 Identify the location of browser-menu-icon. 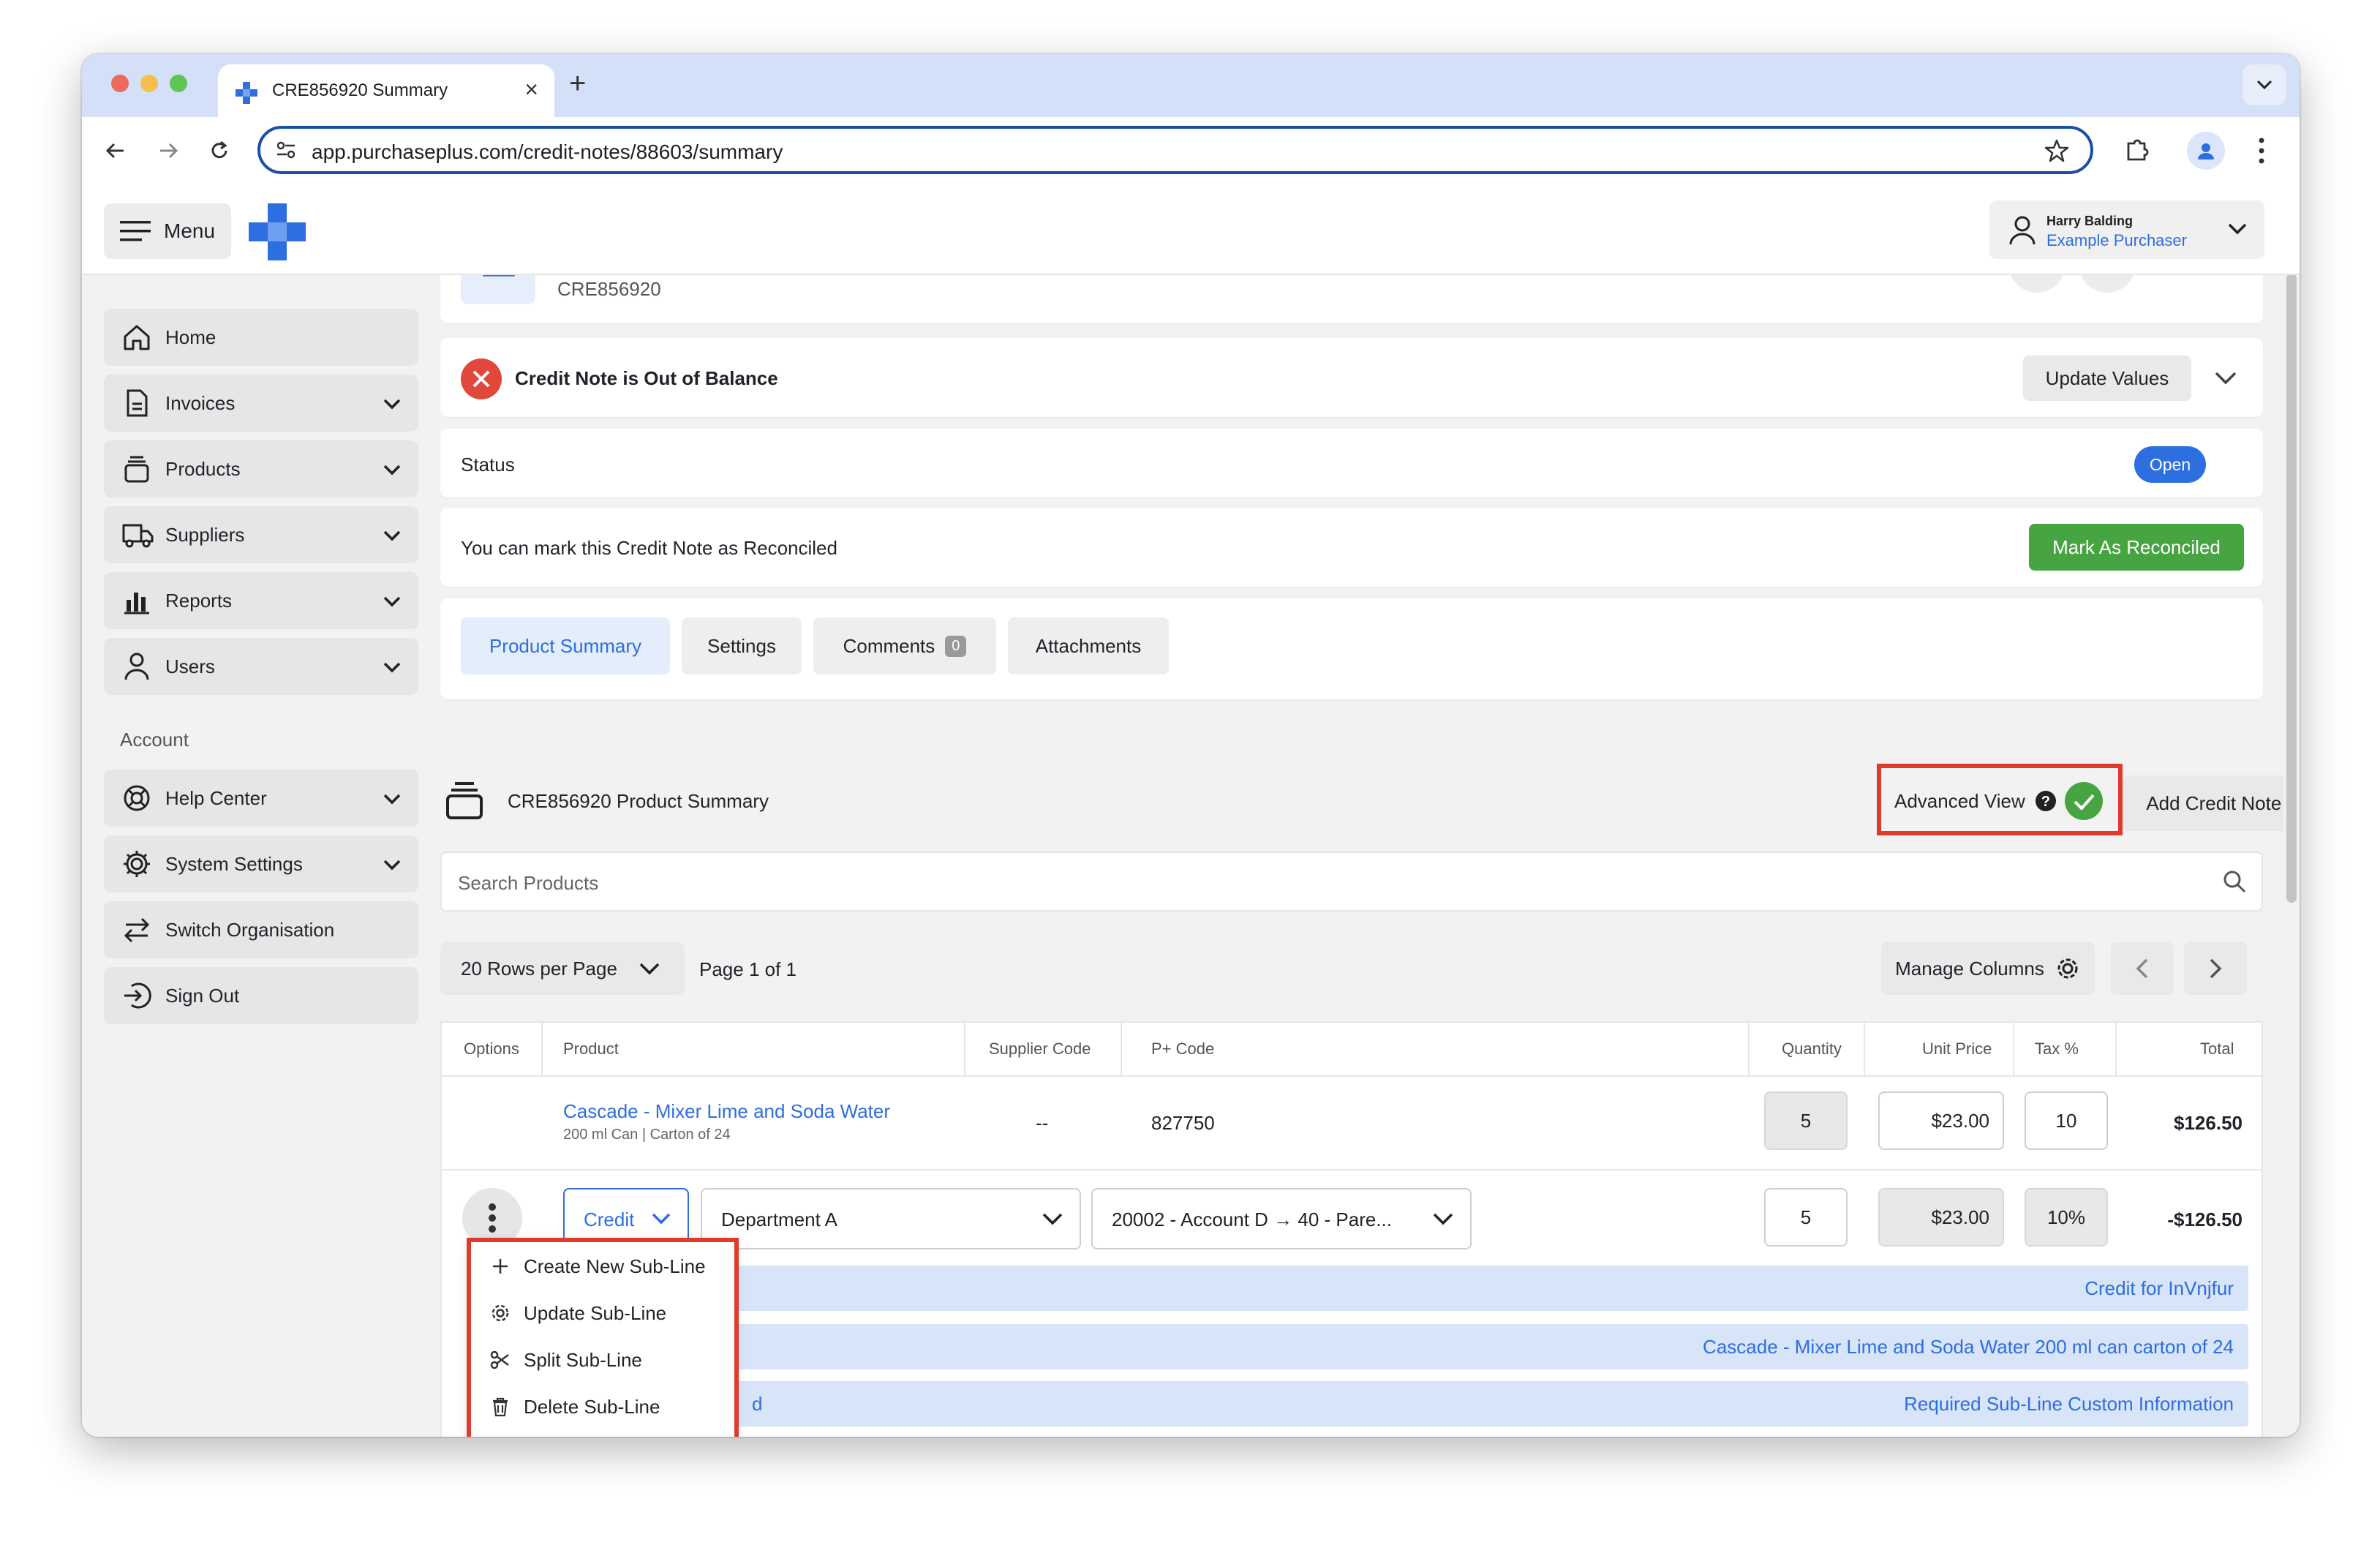
(2261, 151).